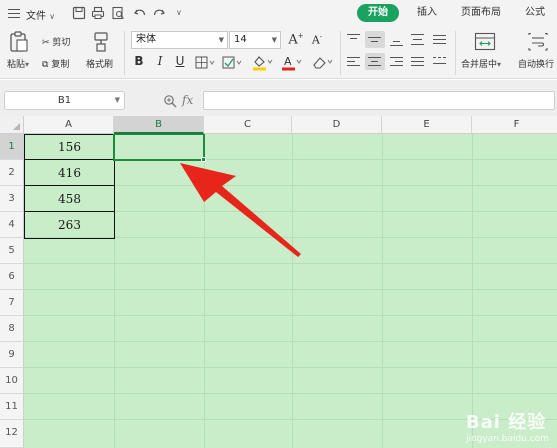 The width and height of the screenshot is (557, 448). Describe the element at coordinates (12, 199) in the screenshot. I see `row-header-3: 3` at that location.